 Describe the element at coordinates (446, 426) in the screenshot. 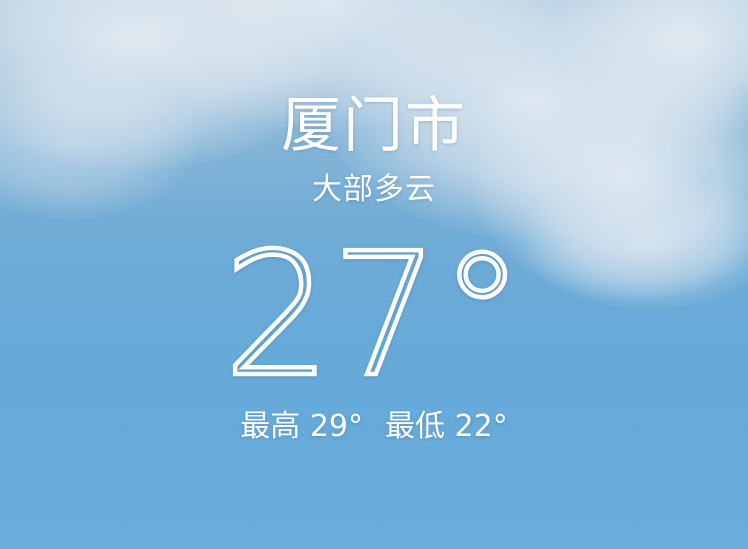

I see `low-temperature: 最低 22°` at that location.